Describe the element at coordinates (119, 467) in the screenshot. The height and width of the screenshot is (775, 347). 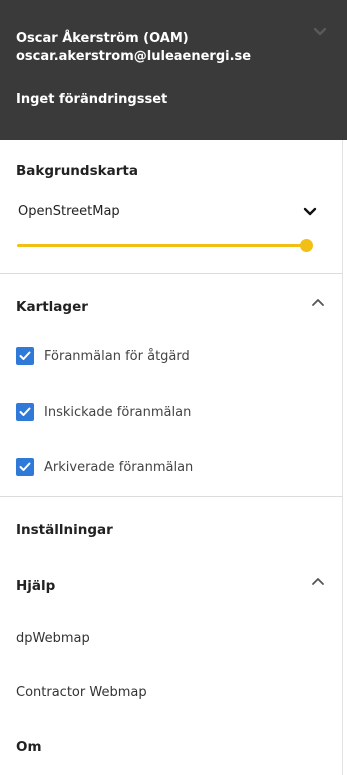
I see `layer-label: Arkiverade föranmälan` at that location.